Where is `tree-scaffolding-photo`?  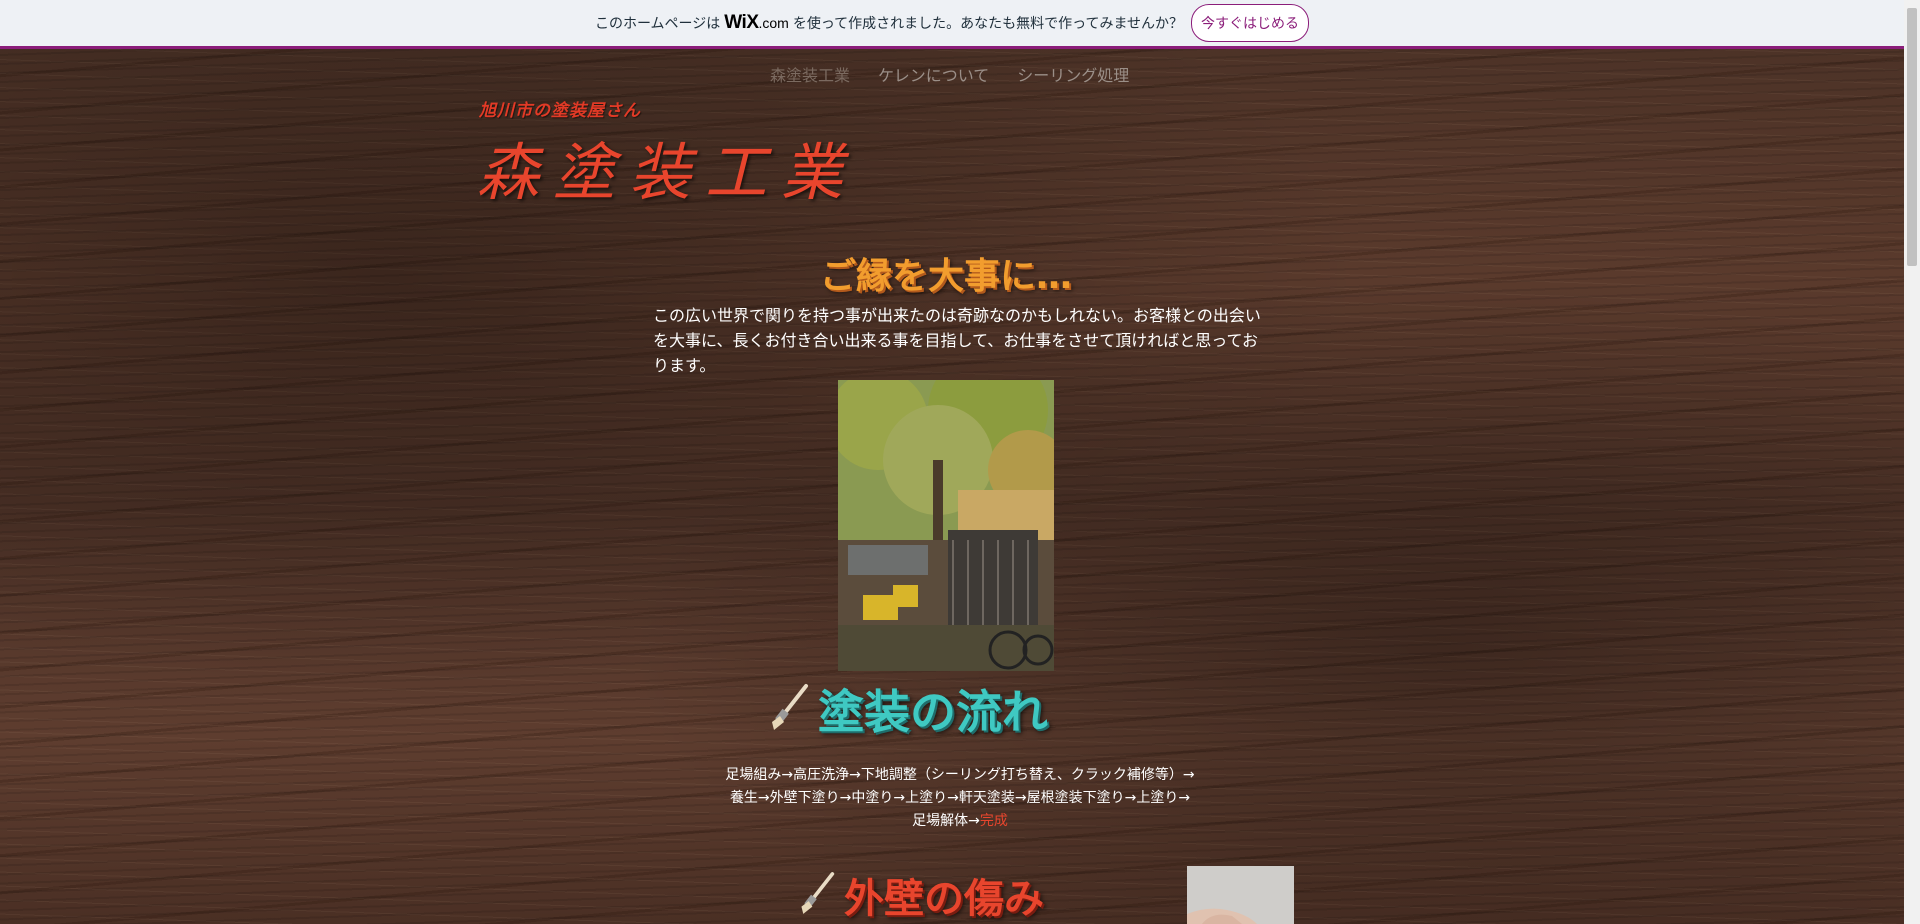
tree-scaffolding-photo is located at coordinates (946, 525).